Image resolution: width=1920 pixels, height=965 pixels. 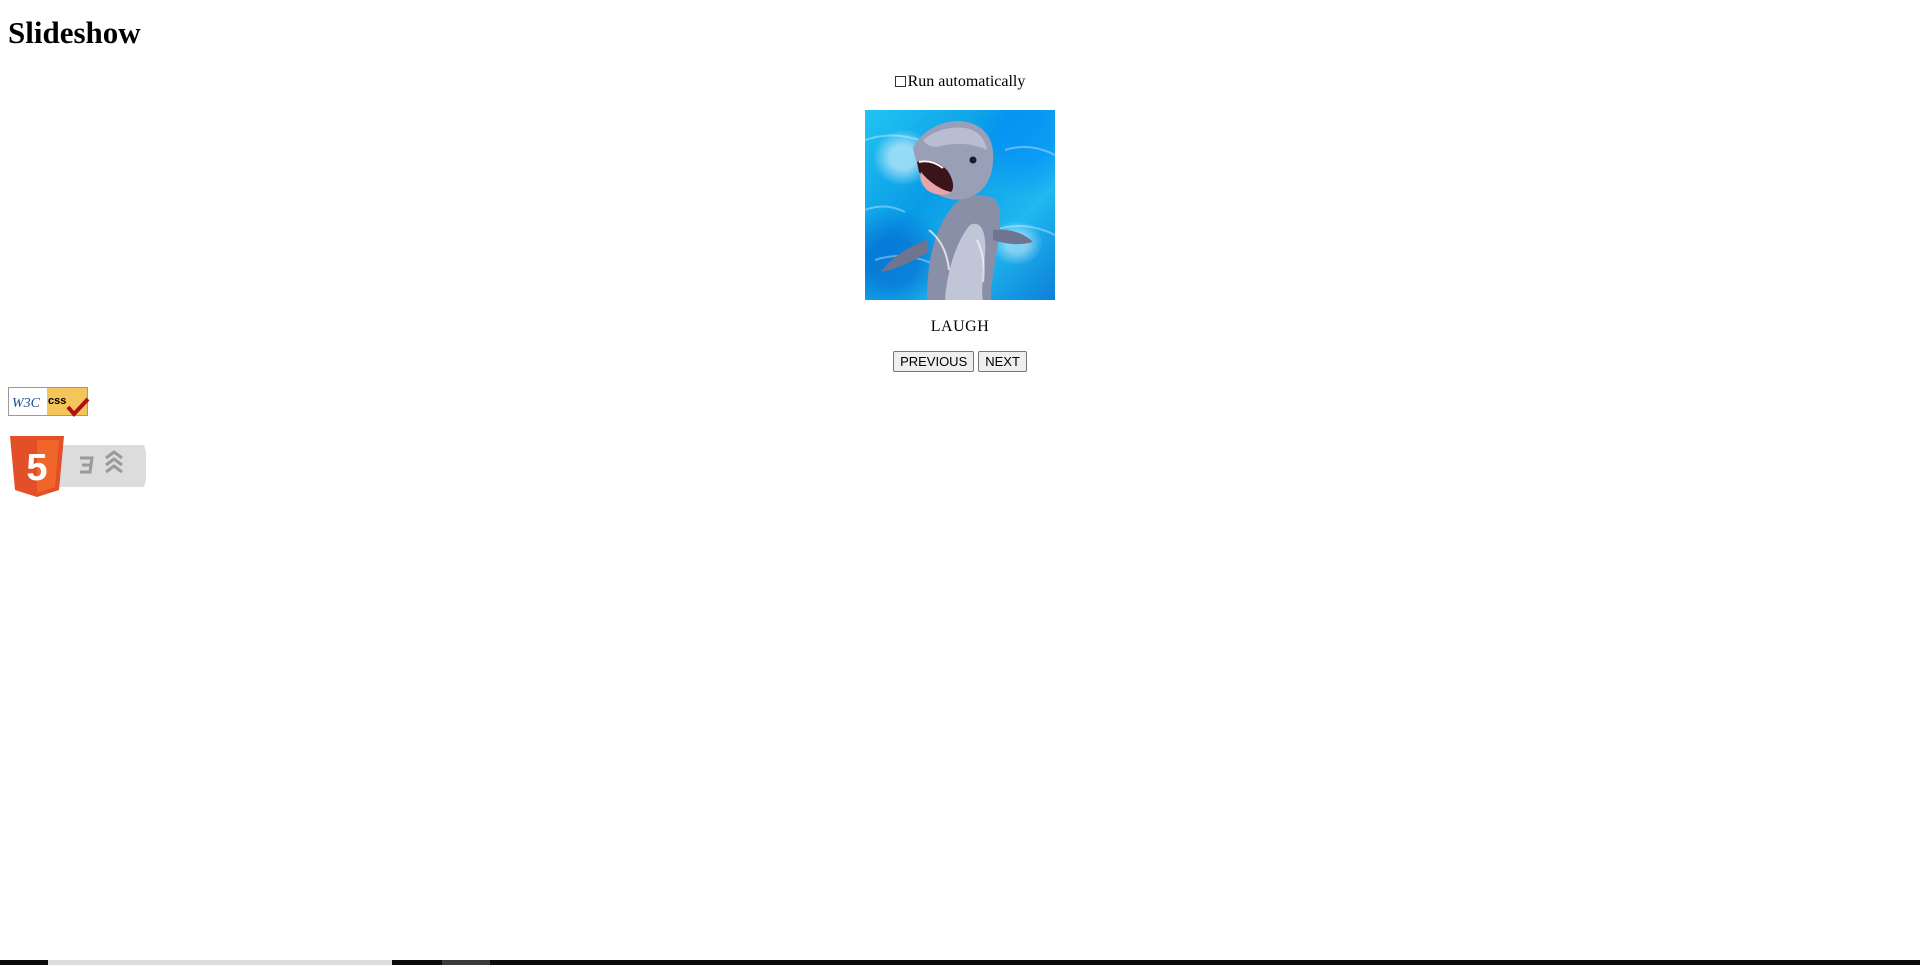 I want to click on slide-image, so click(x=960, y=205).